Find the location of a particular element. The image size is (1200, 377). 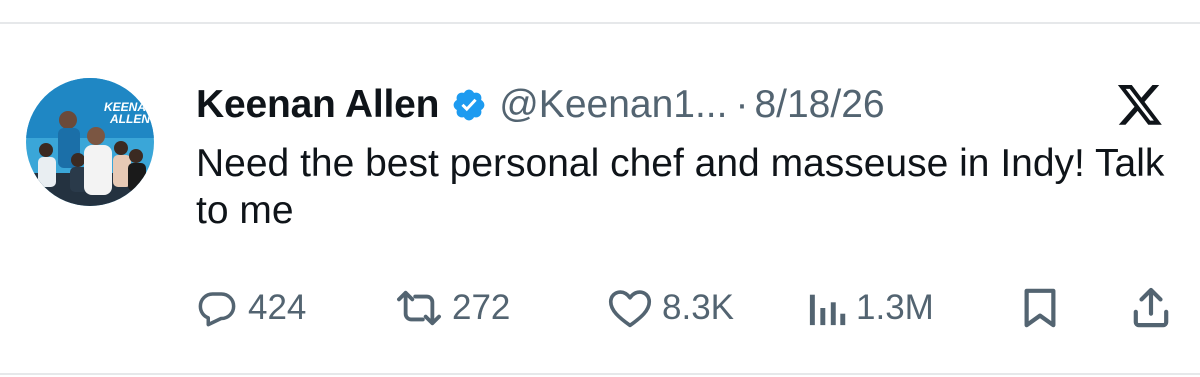

views-count: 1.3M is located at coordinates (895, 307).